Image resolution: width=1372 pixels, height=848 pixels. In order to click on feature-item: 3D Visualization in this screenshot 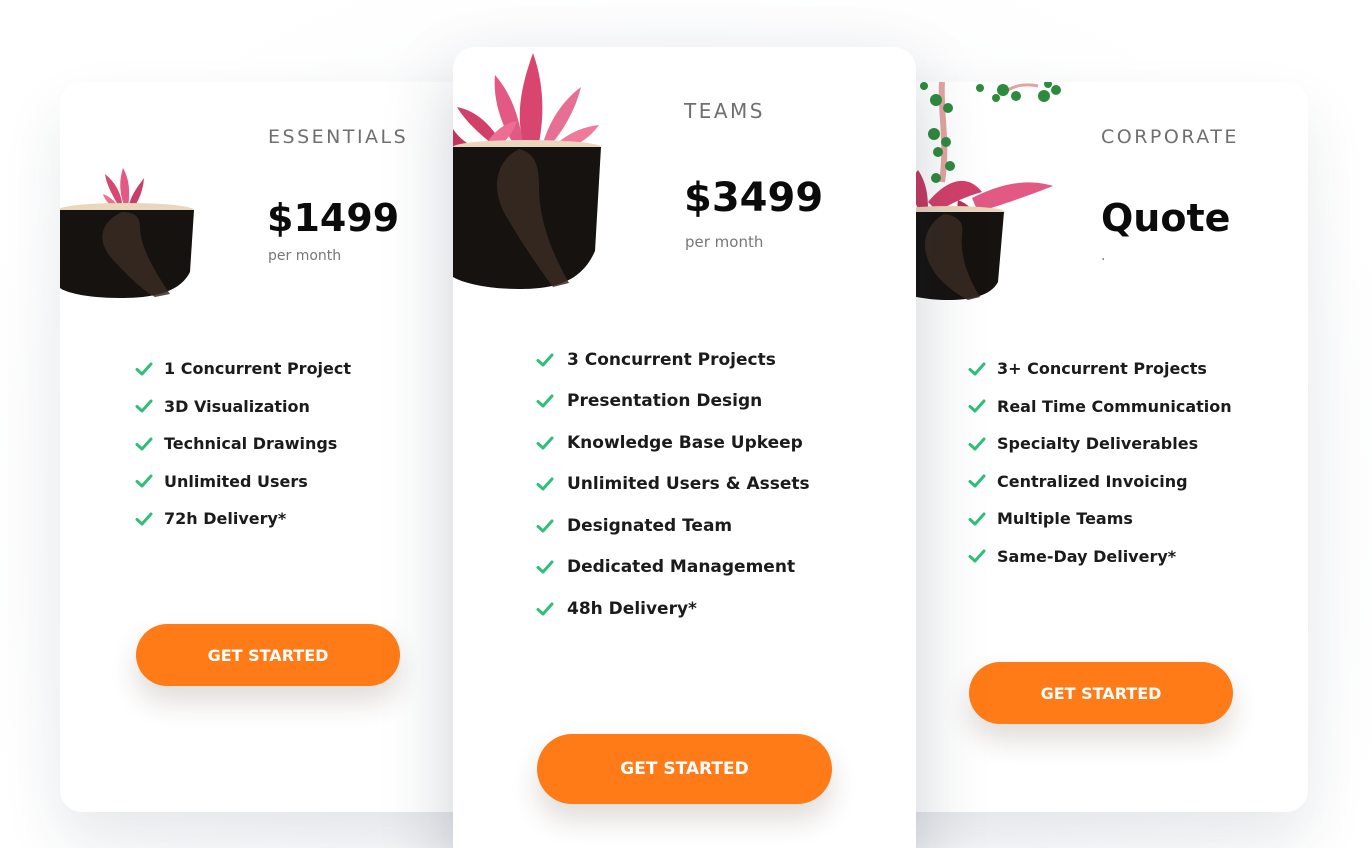, I will do `click(243, 407)`.